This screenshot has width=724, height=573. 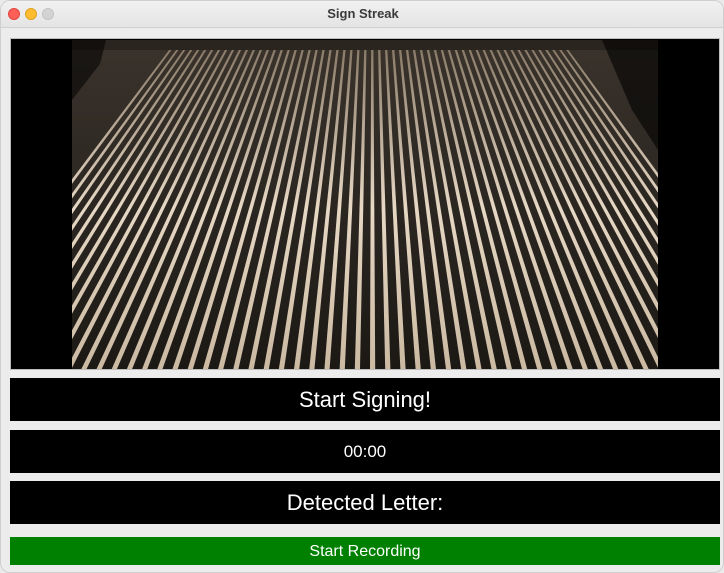 I want to click on detected-letter-display: Detected Letter:, so click(x=365, y=502).